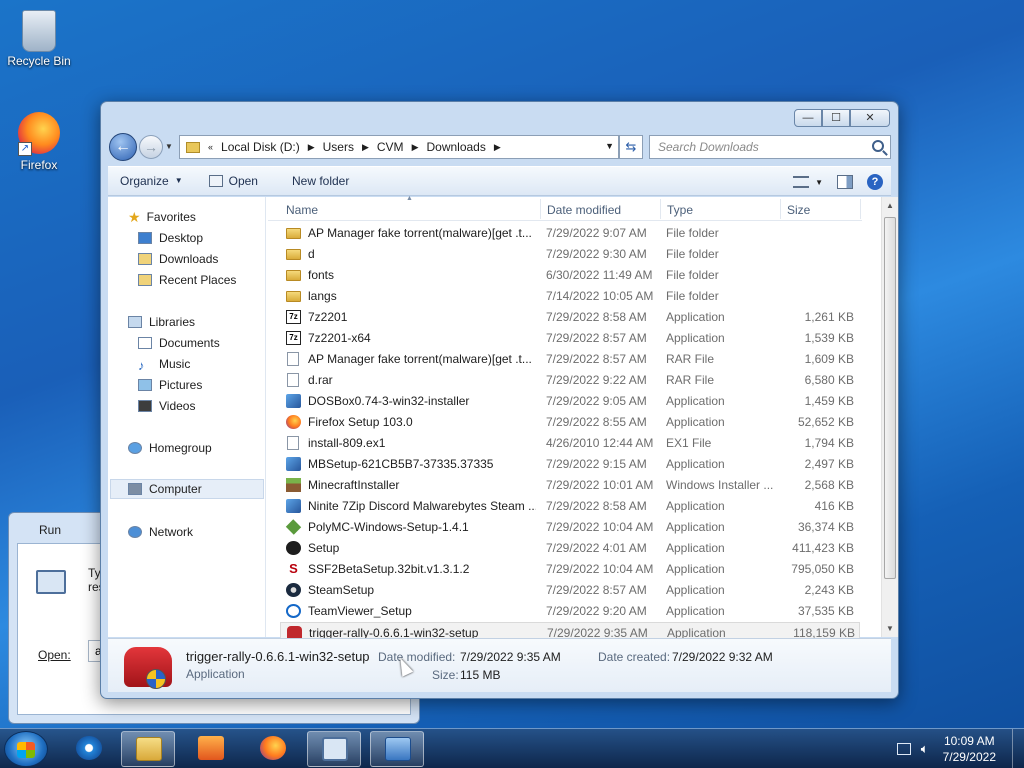 The image size is (1024, 768). Describe the element at coordinates (808, 118) in the screenshot. I see `minimize-button: —` at that location.